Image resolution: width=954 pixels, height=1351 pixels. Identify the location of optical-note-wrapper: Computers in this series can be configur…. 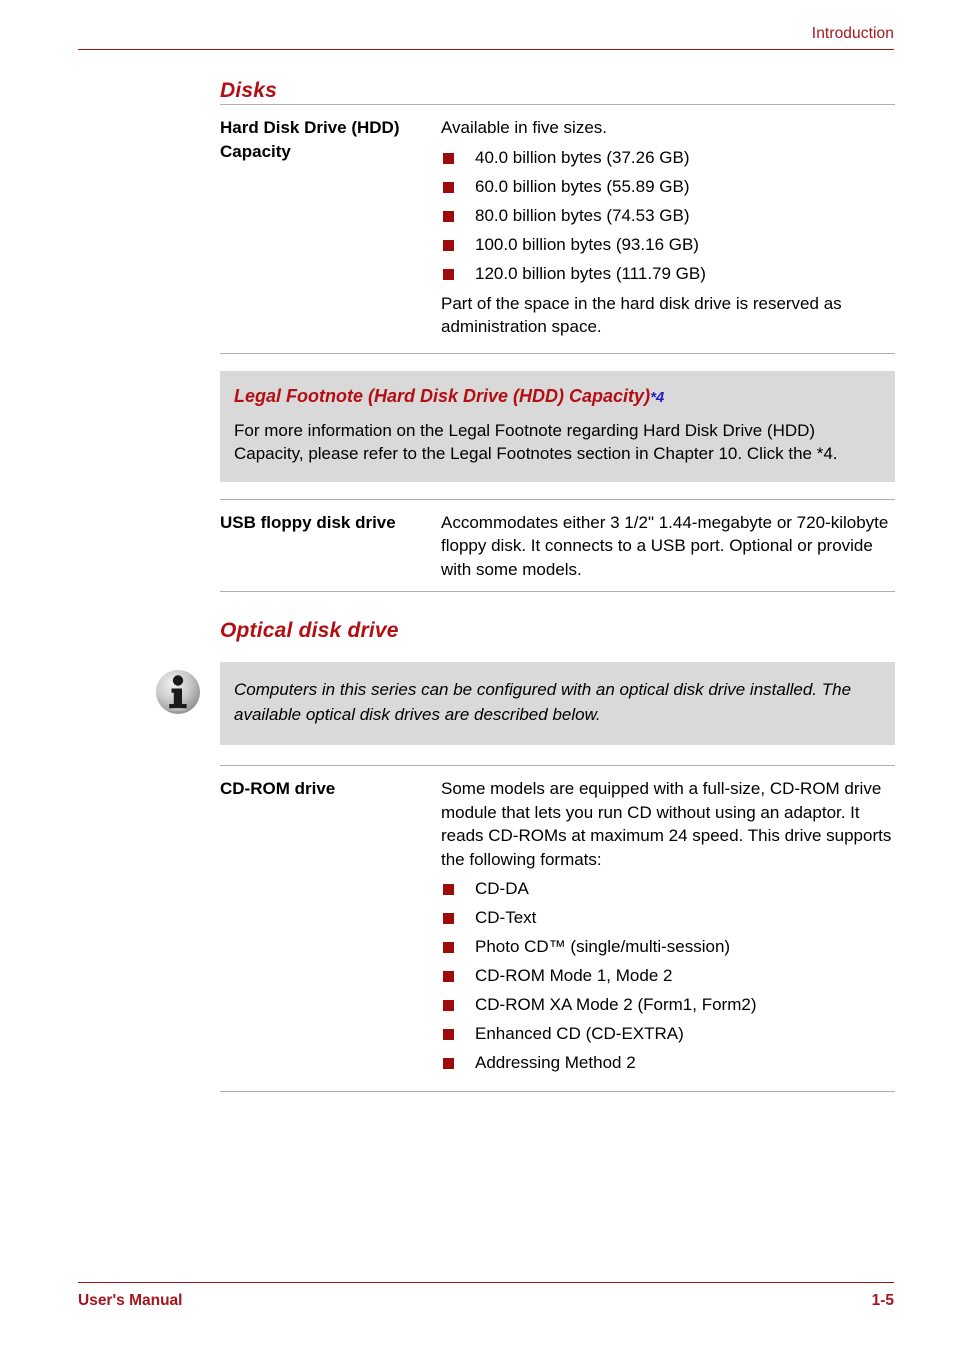
(477, 703).